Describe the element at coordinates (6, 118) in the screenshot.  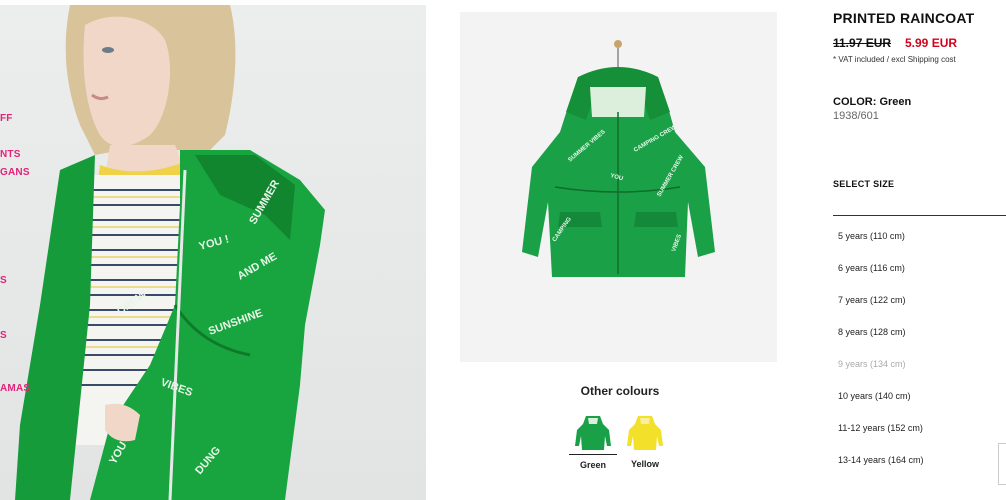
I see `nav-item-1: FF` at that location.